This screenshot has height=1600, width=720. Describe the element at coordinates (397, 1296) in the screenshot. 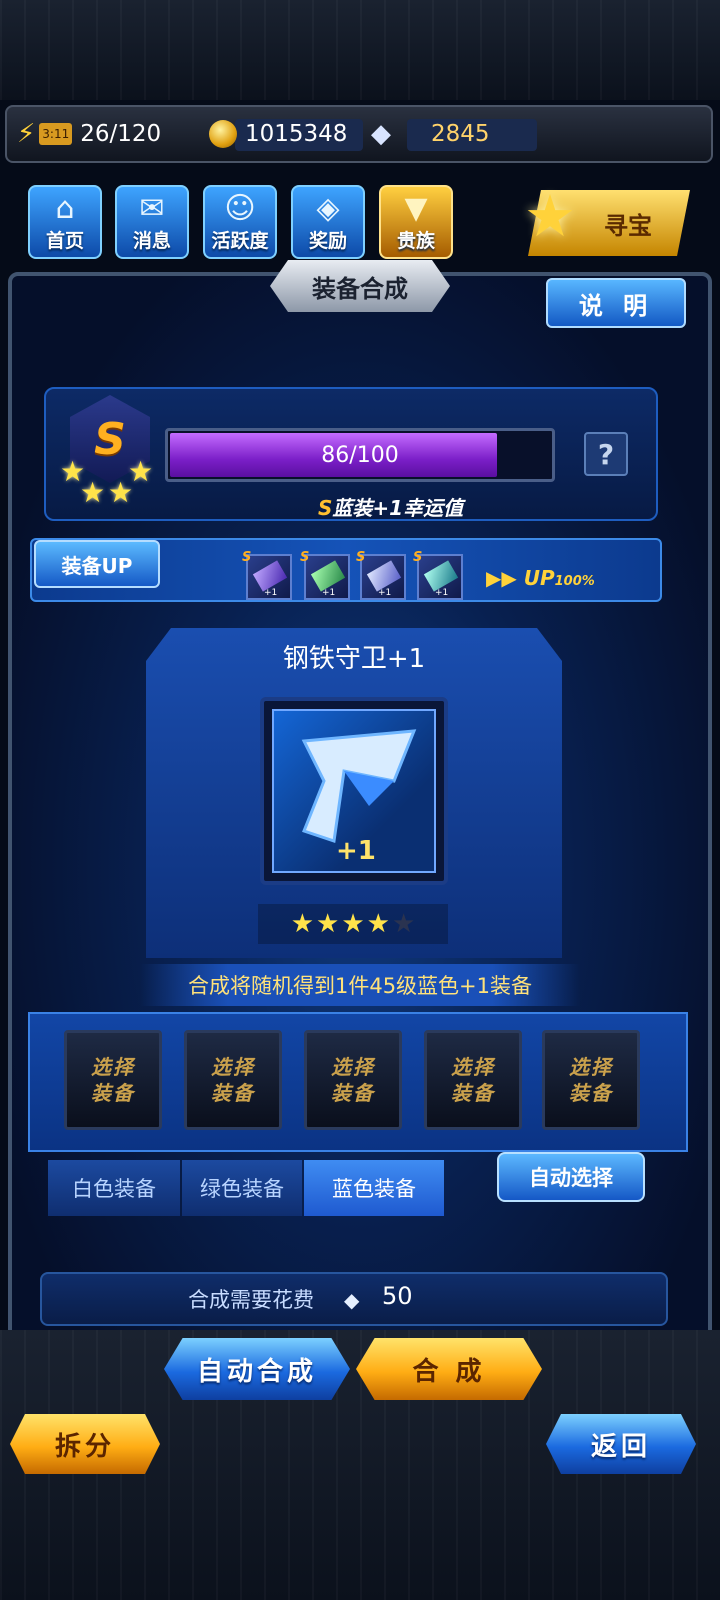

I see `cost-value: 50` at that location.